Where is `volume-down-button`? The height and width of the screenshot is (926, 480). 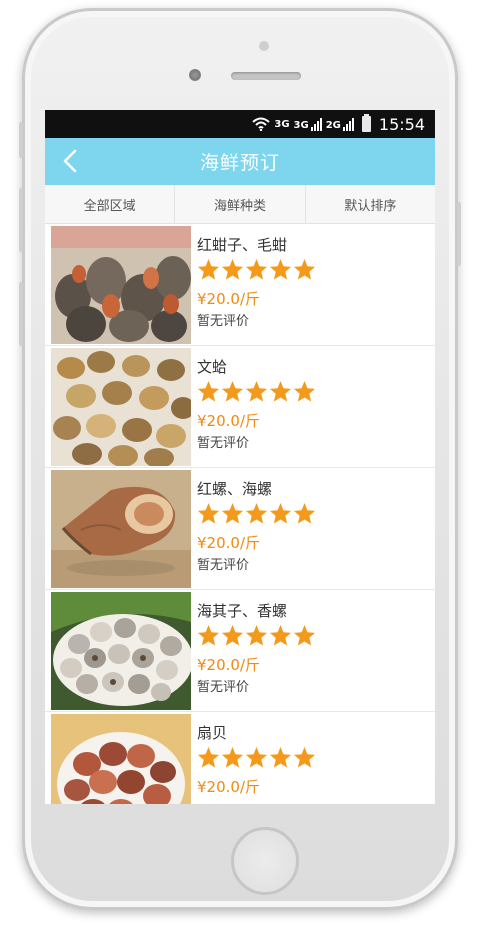
volume-down-button is located at coordinates (21, 314).